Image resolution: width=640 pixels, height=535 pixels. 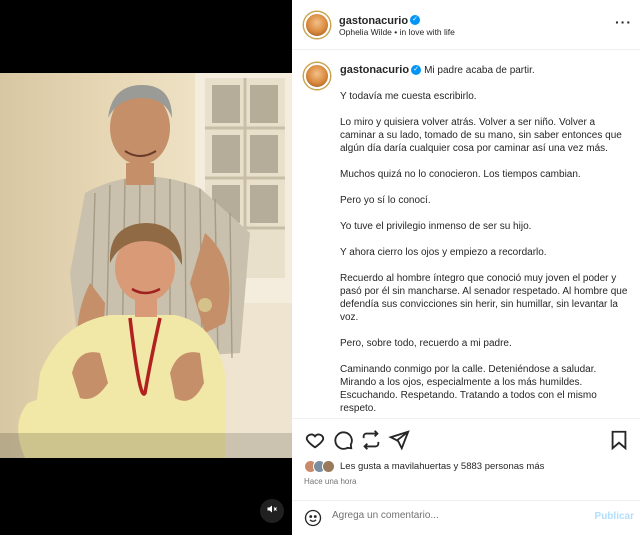 What do you see at coordinates (408, 96) in the screenshot?
I see `caption-paragraph: Y todavía me cuesta escribirlo.` at bounding box center [408, 96].